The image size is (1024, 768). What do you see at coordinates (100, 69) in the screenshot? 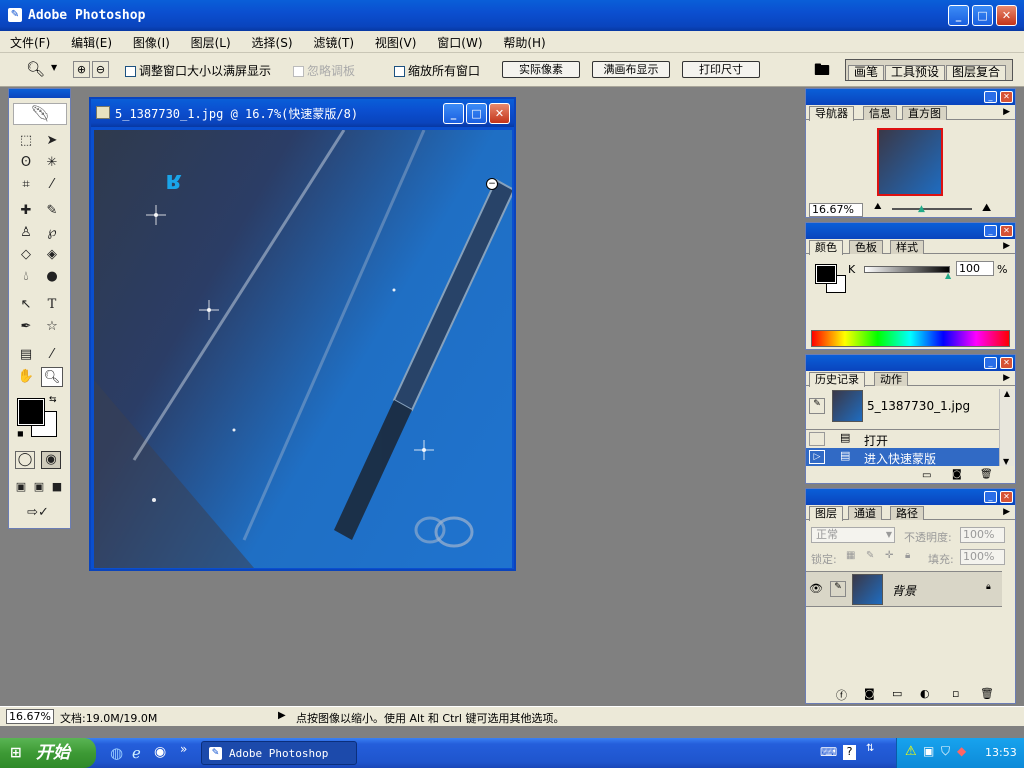
I see `zoom-out-icon: ⊖` at bounding box center [100, 69].